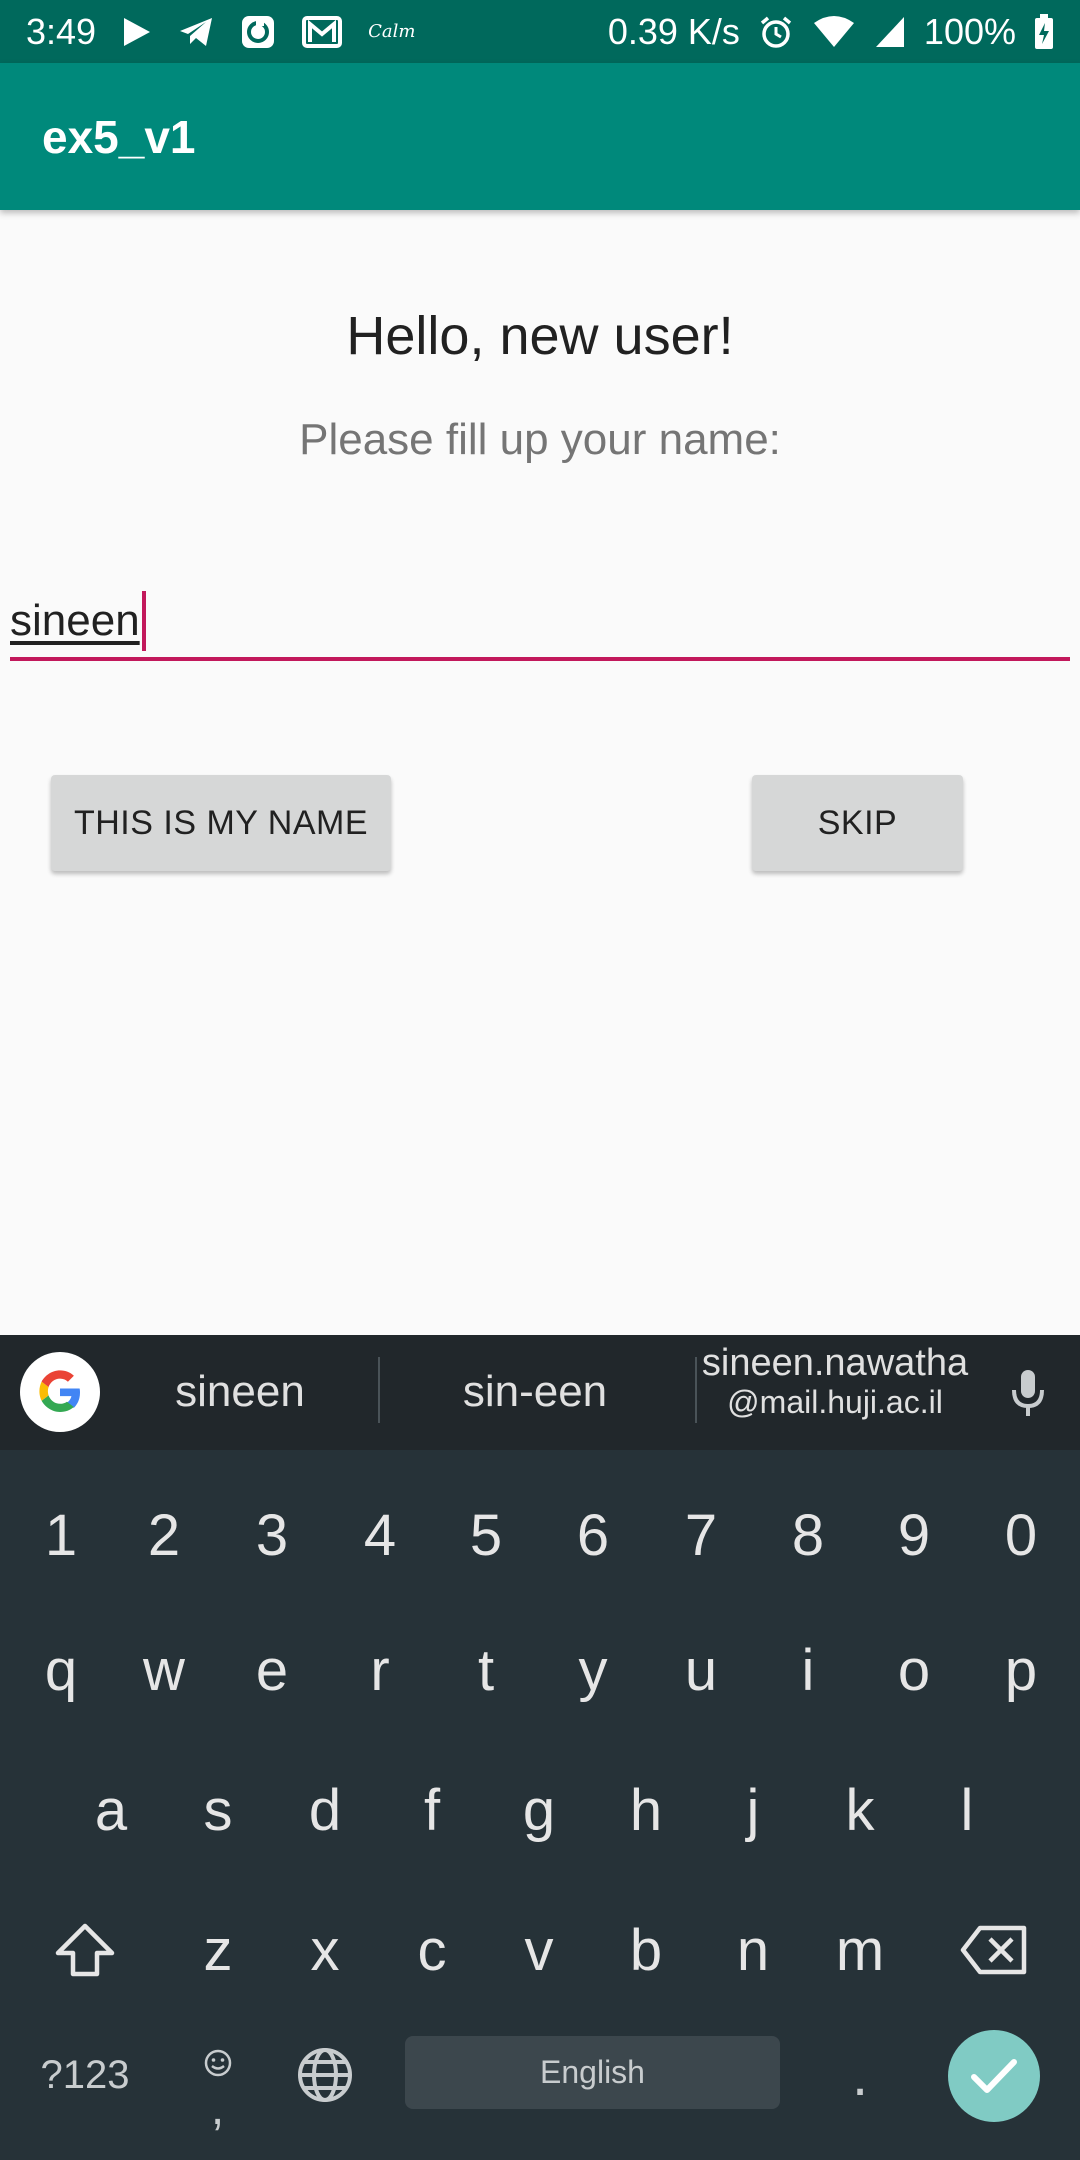 The width and height of the screenshot is (1080, 2160). Describe the element at coordinates (61, 31) in the screenshot. I see `status-time: 3:49` at that location.